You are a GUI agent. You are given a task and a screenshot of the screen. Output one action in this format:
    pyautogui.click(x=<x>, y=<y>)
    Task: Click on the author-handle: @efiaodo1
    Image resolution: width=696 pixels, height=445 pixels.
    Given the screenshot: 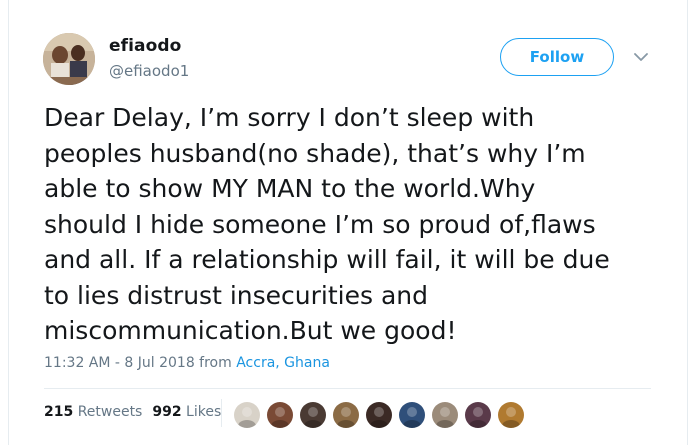 What is the action you would take?
    pyautogui.click(x=149, y=71)
    